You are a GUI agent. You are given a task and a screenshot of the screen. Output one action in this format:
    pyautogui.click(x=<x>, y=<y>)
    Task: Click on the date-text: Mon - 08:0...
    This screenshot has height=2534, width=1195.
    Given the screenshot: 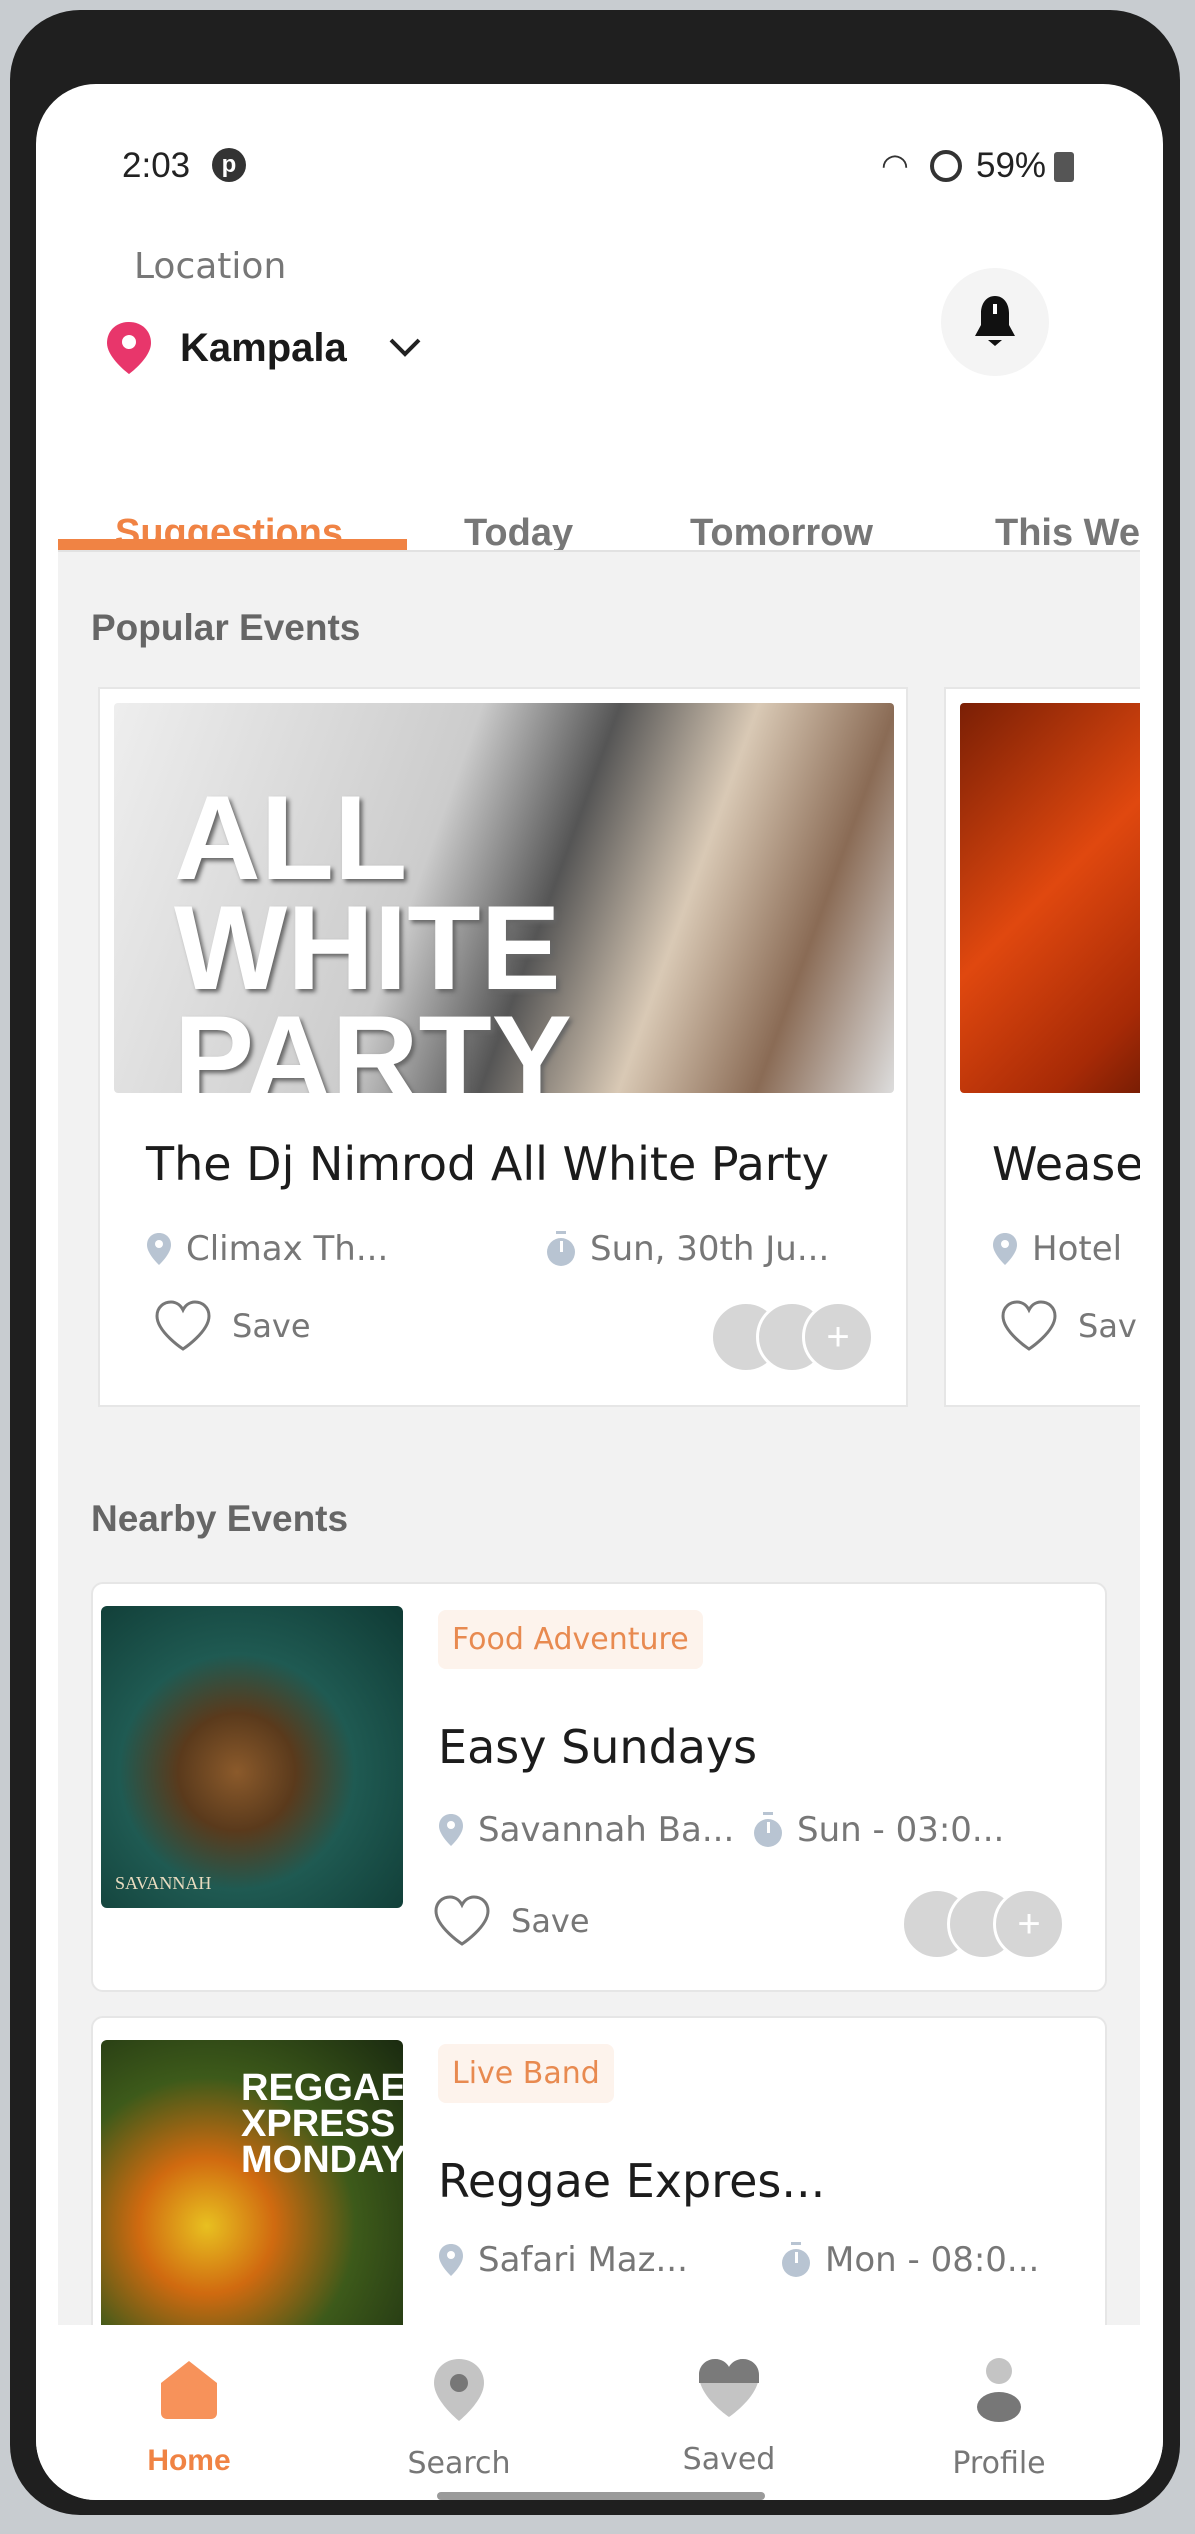 What is the action you would take?
    pyautogui.click(x=932, y=2260)
    